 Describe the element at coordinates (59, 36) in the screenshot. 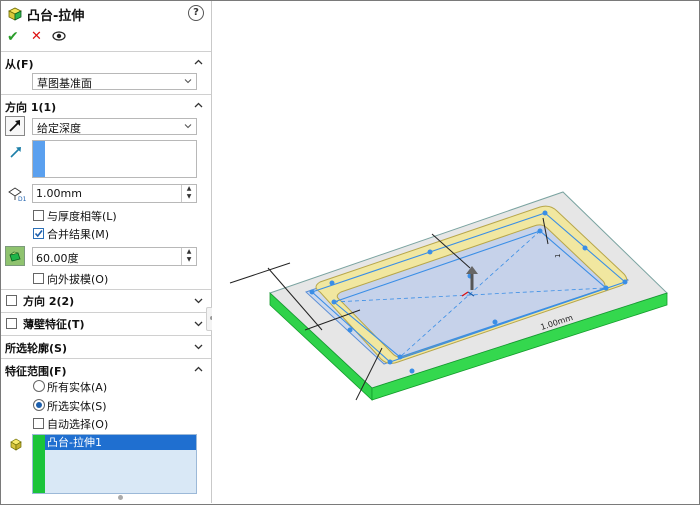

I see `preview-eye-icon` at that location.